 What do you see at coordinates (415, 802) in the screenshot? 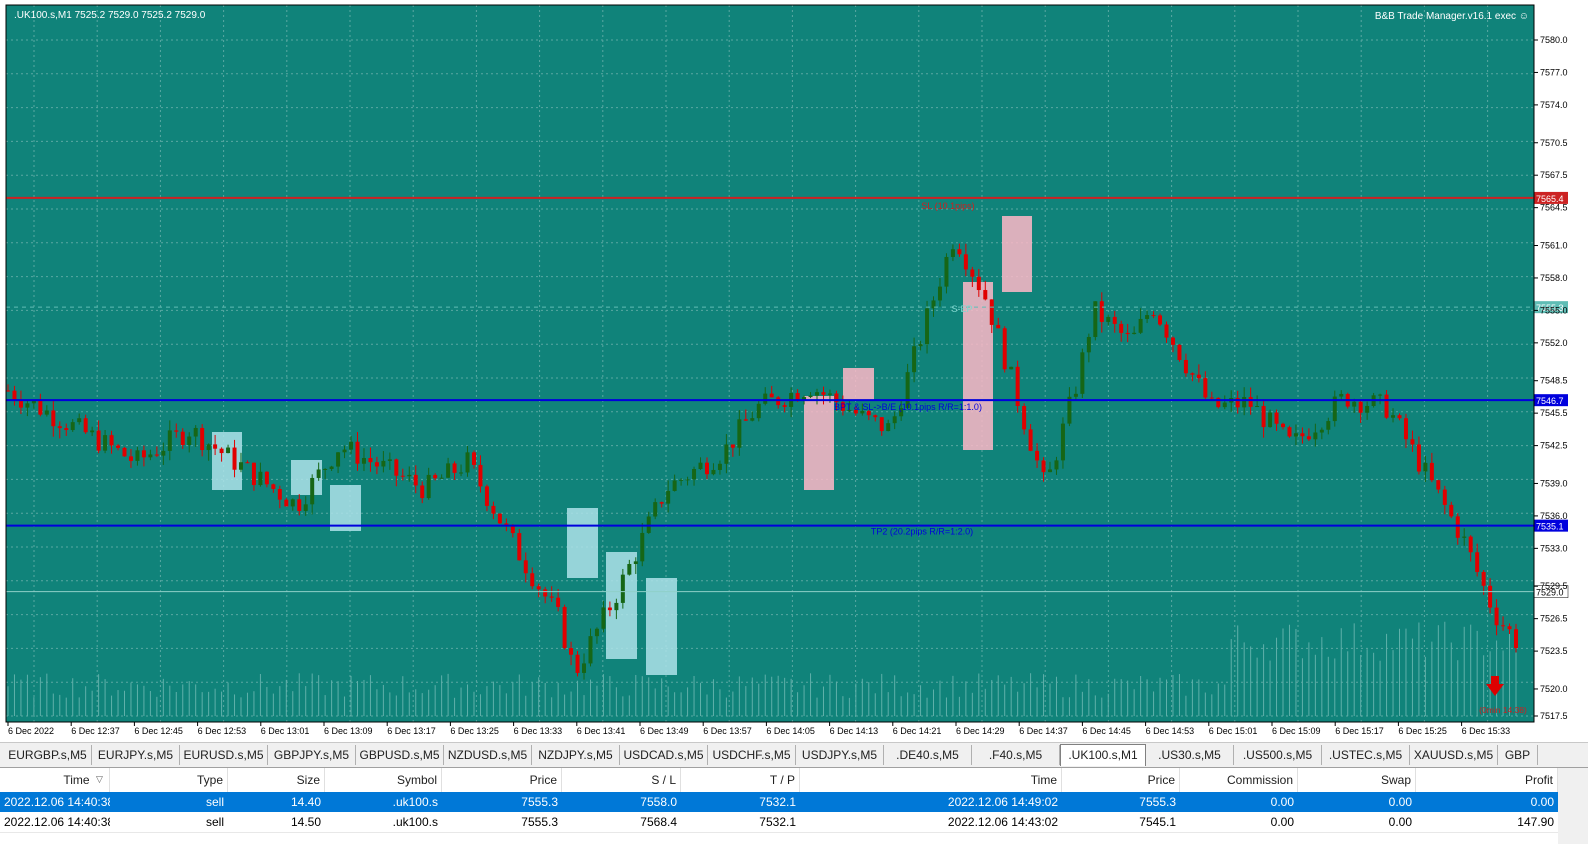
I see `table-cell: .uk100.s` at bounding box center [415, 802].